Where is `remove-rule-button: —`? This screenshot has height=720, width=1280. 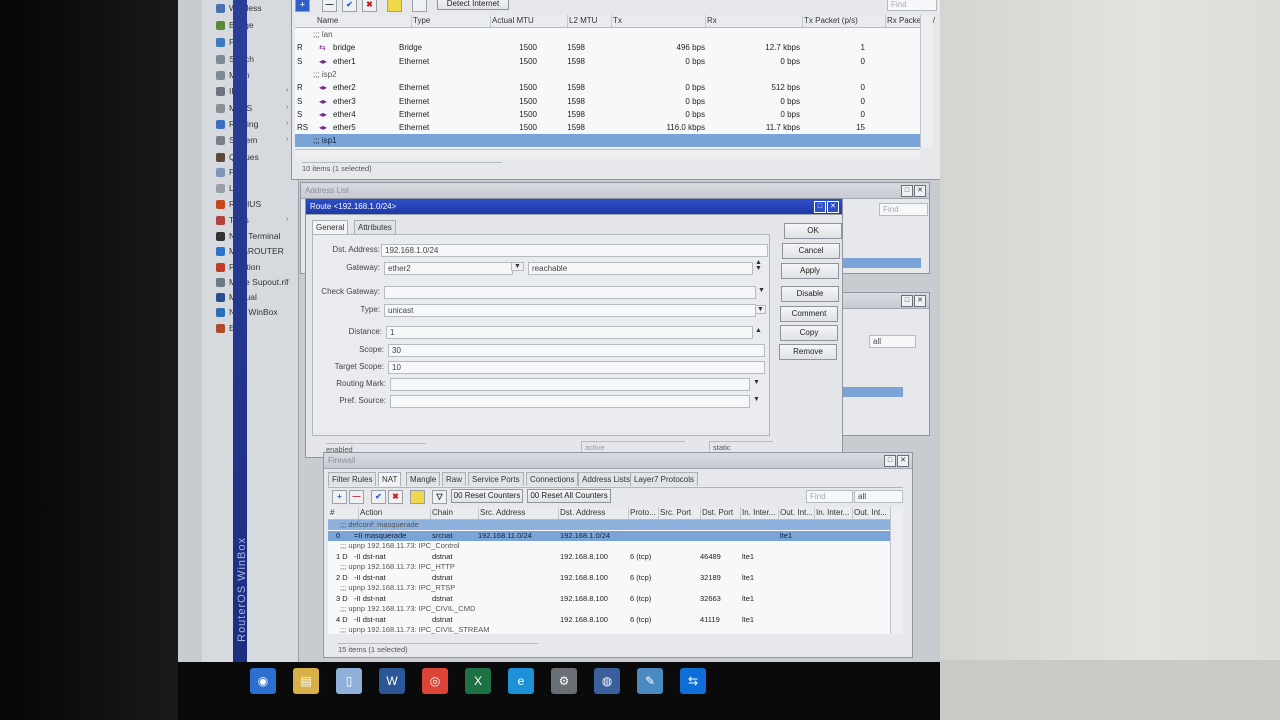 remove-rule-button: — is located at coordinates (356, 497).